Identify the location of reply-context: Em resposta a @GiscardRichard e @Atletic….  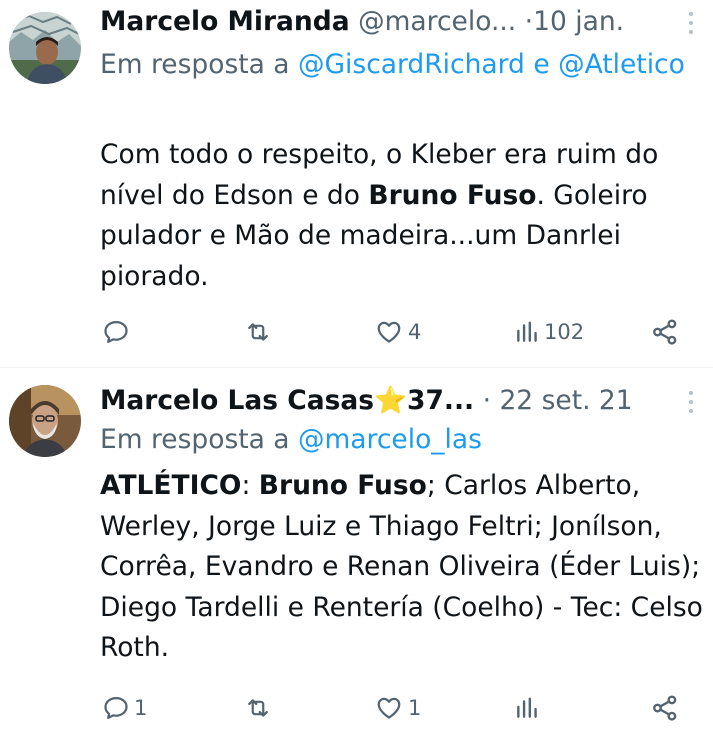
(396, 65).